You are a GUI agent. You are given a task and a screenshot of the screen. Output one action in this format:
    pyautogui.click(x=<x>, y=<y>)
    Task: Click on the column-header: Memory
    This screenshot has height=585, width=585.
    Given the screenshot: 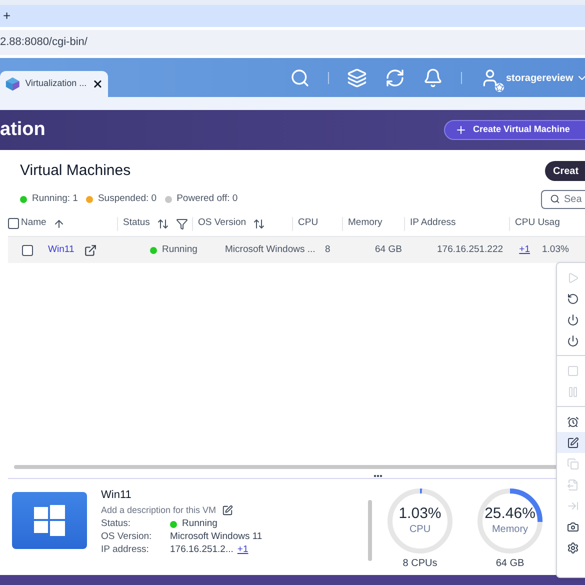 What is the action you would take?
    pyautogui.click(x=365, y=223)
    